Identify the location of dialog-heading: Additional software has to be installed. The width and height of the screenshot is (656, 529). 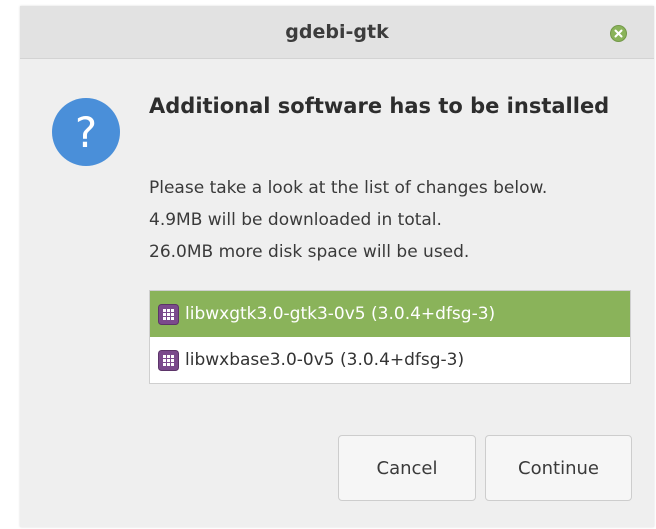
(379, 106).